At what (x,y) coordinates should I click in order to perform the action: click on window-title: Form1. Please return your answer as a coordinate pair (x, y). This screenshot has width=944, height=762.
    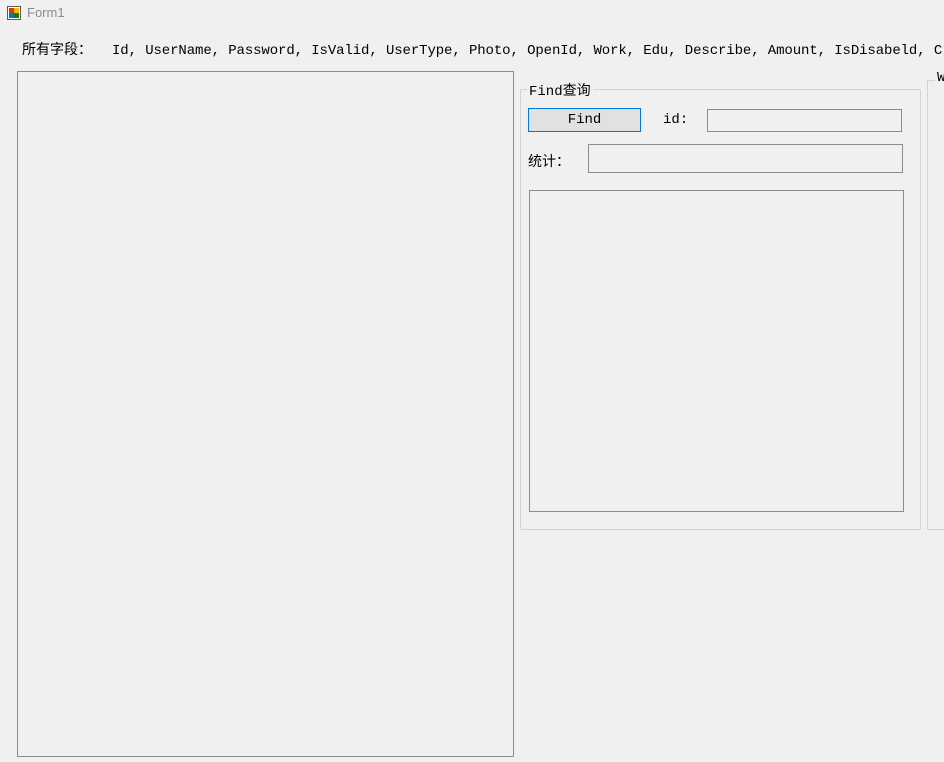
    Looking at the image, I should click on (46, 12).